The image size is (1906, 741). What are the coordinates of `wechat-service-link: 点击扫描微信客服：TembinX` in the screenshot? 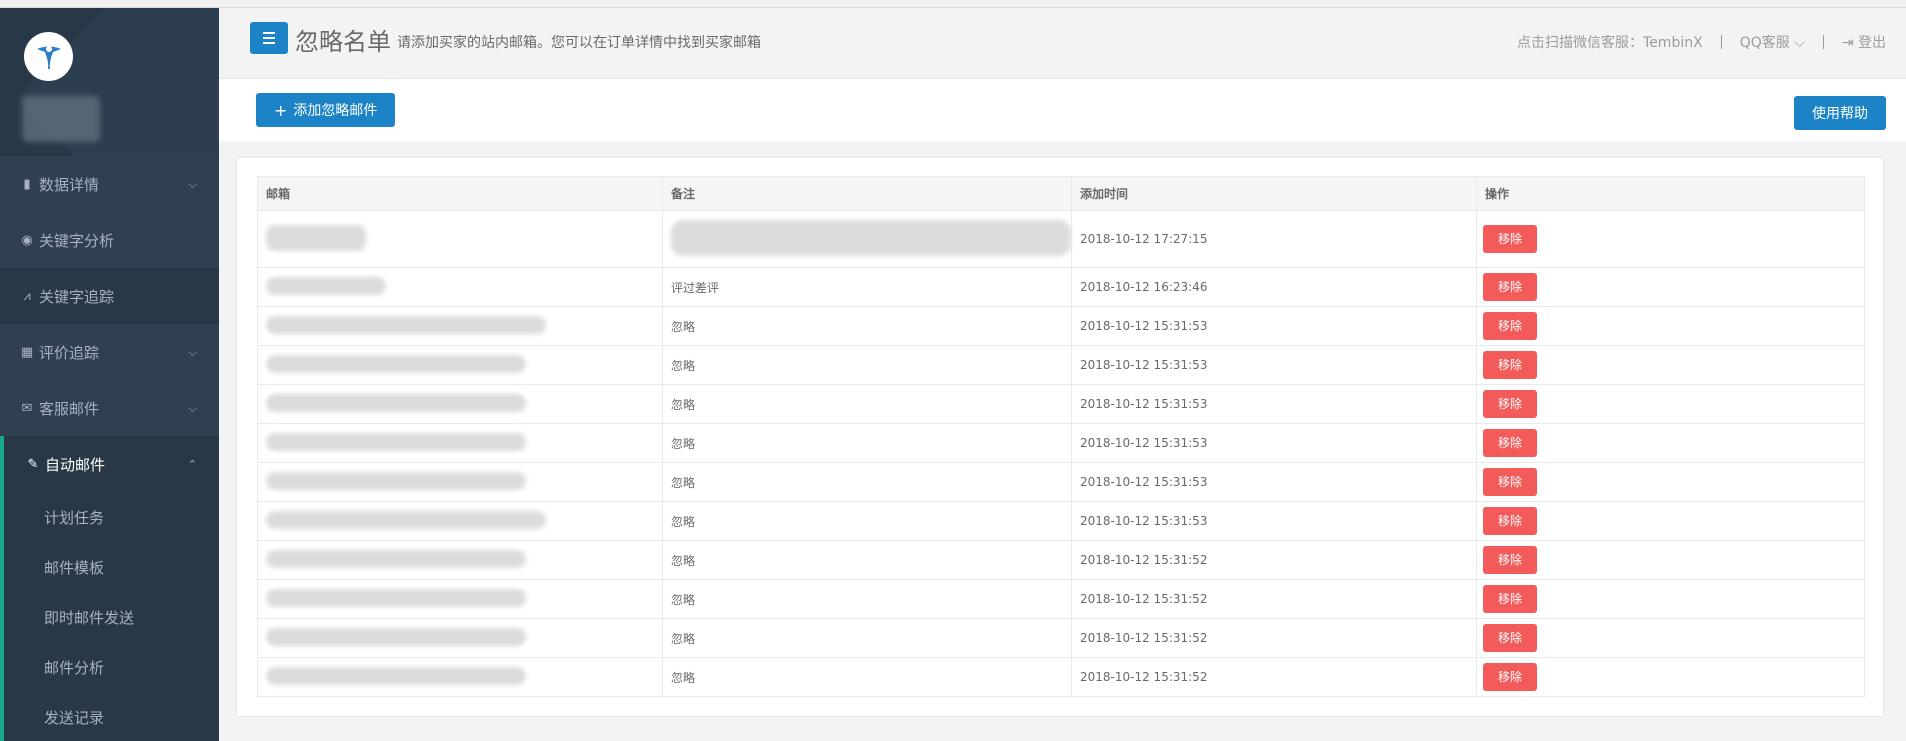 It's located at (1610, 42).